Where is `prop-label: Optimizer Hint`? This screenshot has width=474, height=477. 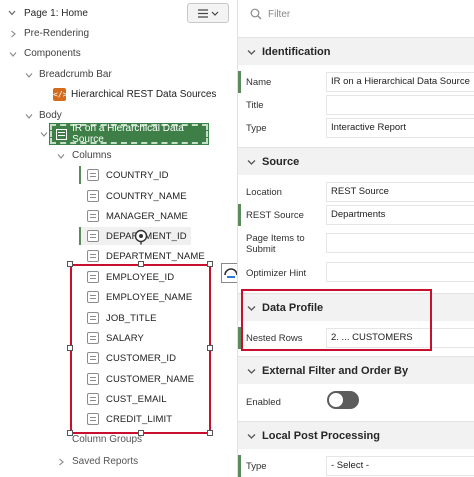
prop-label: Optimizer Hint is located at coordinates (276, 273).